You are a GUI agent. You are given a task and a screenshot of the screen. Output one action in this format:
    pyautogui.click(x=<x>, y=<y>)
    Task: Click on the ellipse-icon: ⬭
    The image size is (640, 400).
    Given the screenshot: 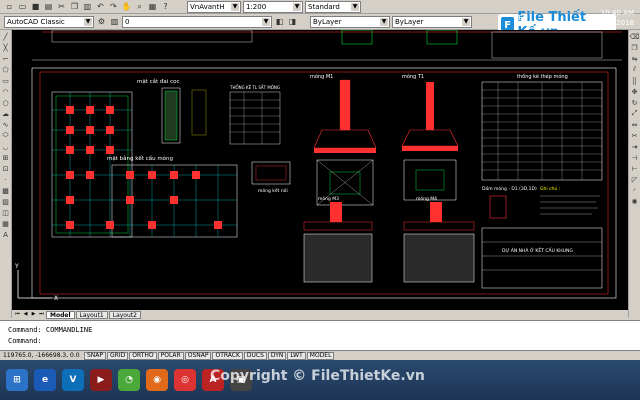 What is the action you would take?
    pyautogui.click(x=5, y=135)
    